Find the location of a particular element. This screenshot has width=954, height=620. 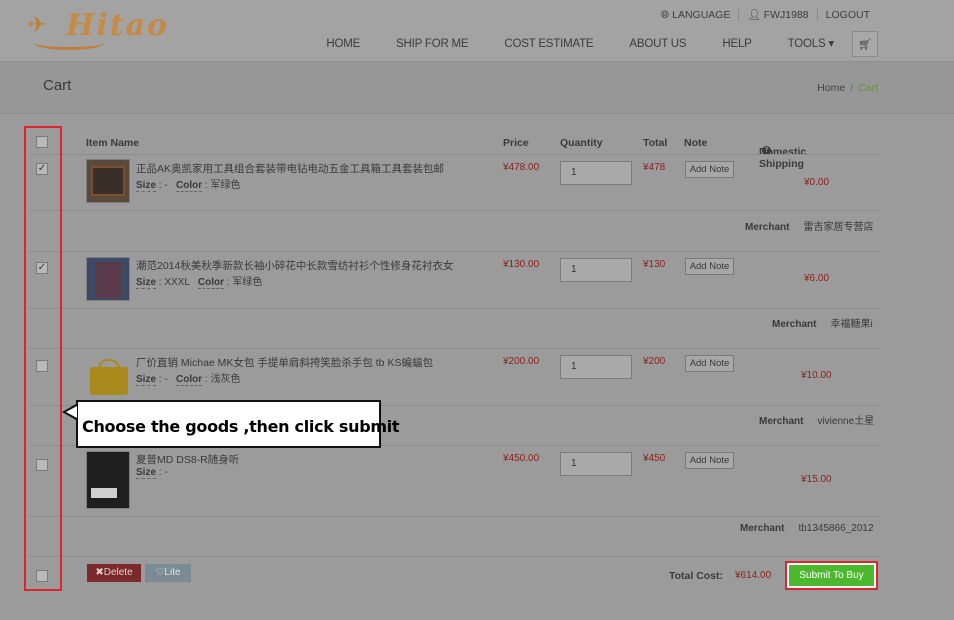

nav-home: HOME is located at coordinates (343, 45).